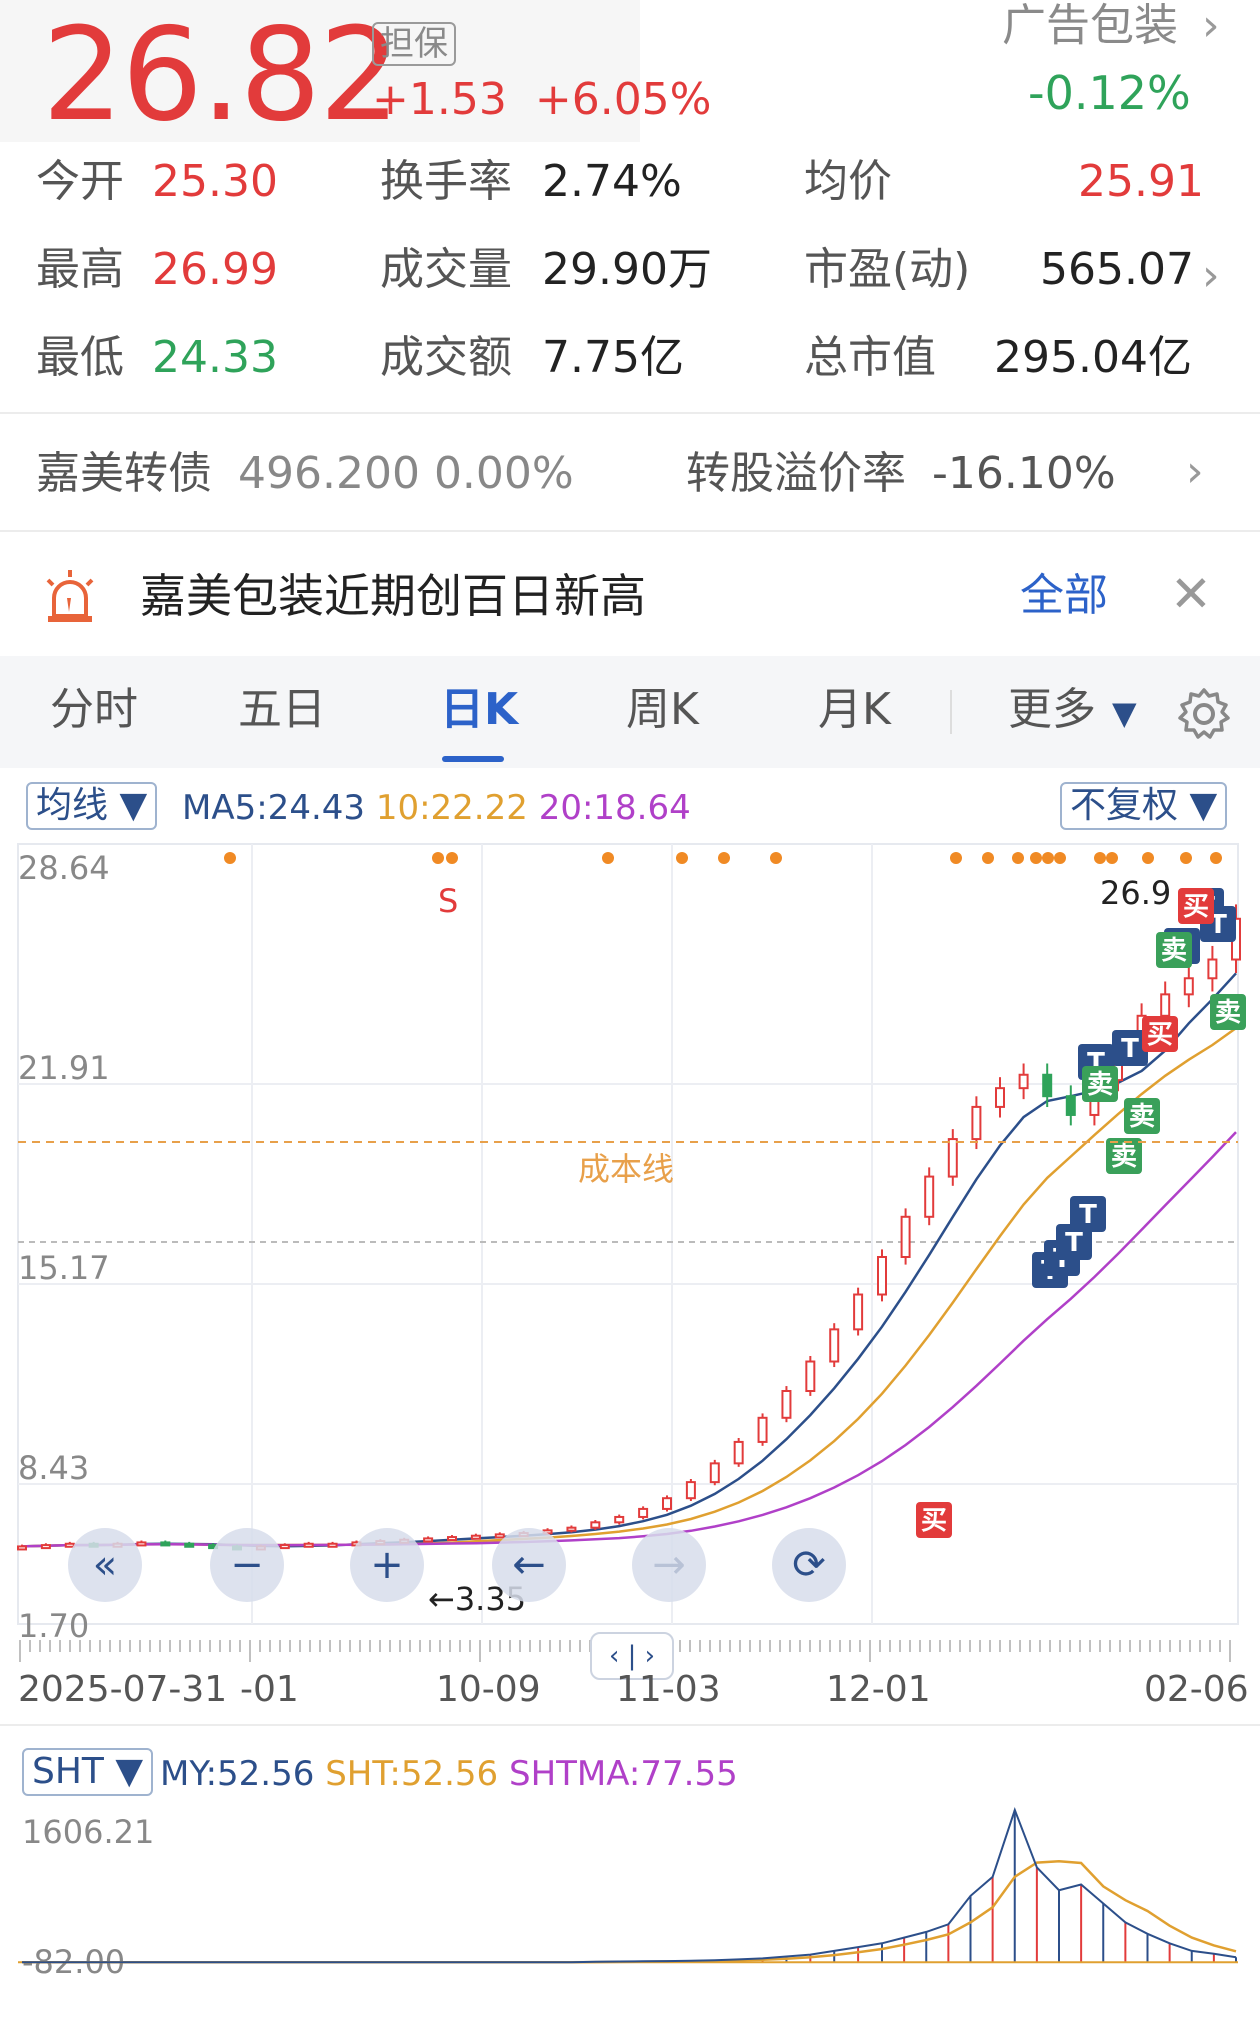 Image resolution: width=1260 pixels, height=2020 pixels. I want to click on tab-weekly-k: 周K, so click(662, 710).